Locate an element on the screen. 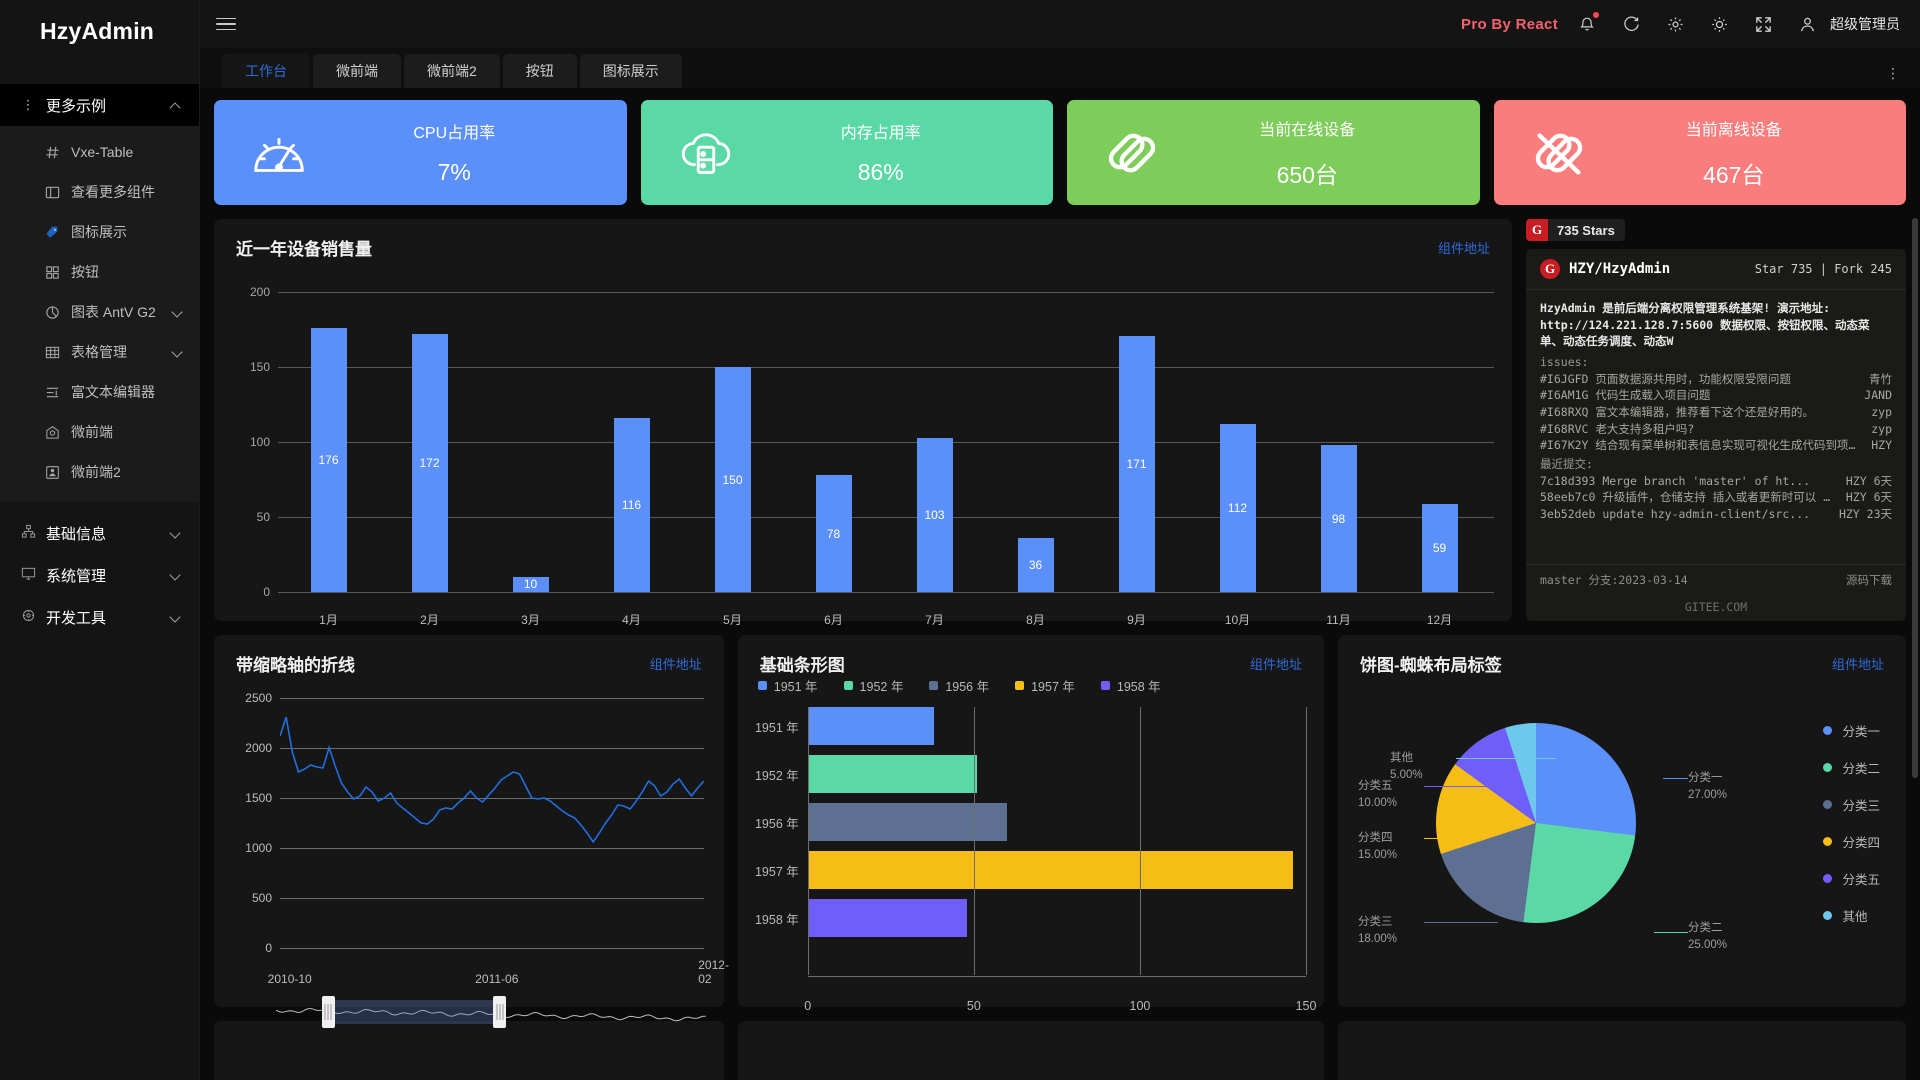  tab-more-icon: ⋮ is located at coordinates (1893, 76).